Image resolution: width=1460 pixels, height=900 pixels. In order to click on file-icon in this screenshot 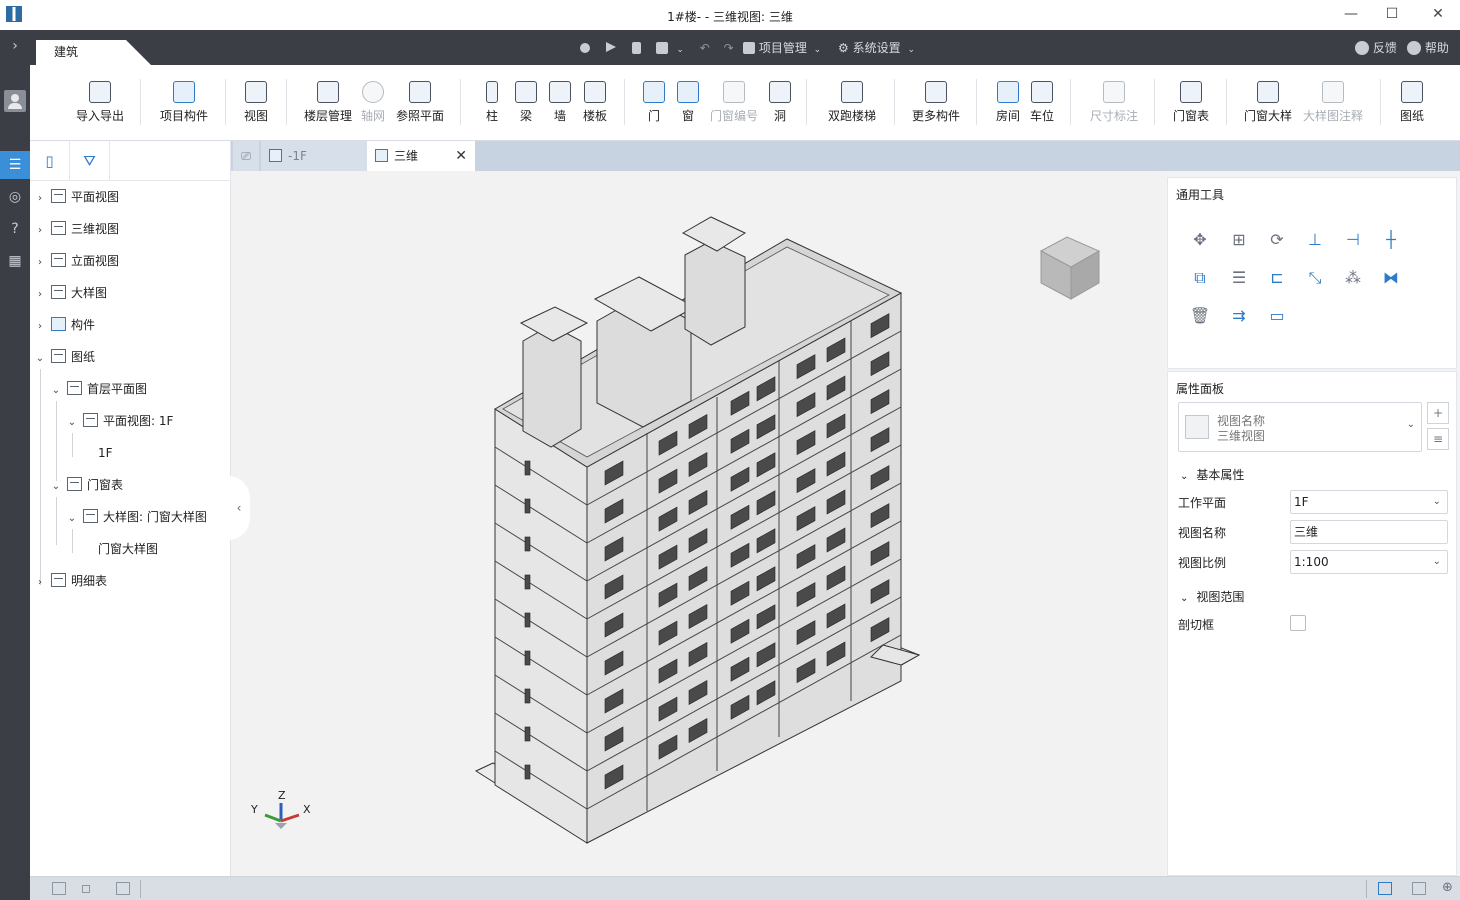, I will do `click(636, 48)`.